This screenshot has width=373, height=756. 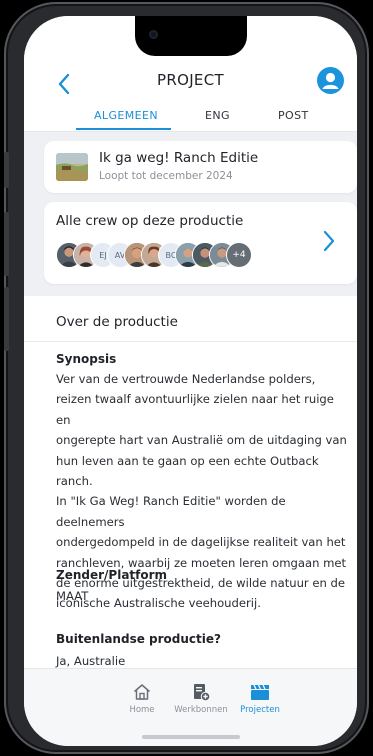 What do you see at coordinates (293, 115) in the screenshot?
I see `tab-post: POST` at bounding box center [293, 115].